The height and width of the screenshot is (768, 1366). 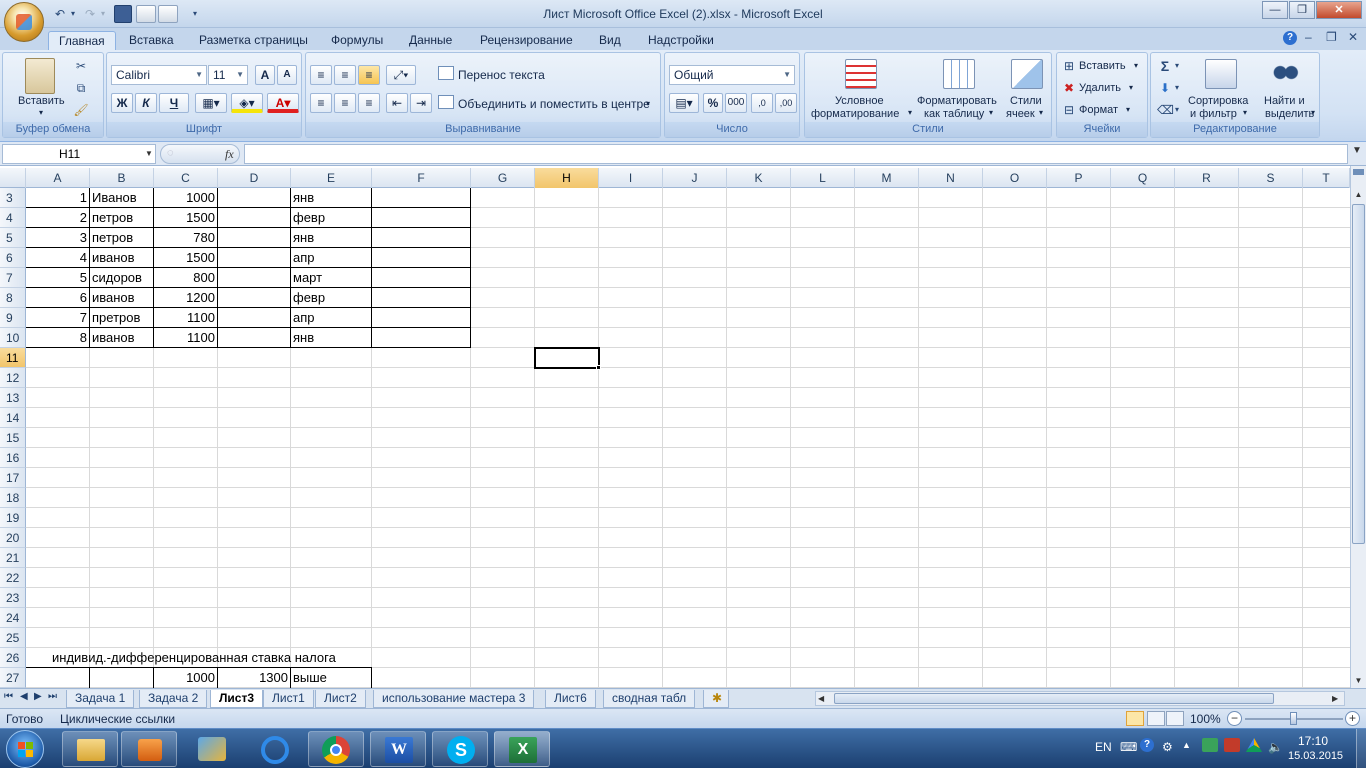 What do you see at coordinates (24, 22) in the screenshot?
I see `office-button` at bounding box center [24, 22].